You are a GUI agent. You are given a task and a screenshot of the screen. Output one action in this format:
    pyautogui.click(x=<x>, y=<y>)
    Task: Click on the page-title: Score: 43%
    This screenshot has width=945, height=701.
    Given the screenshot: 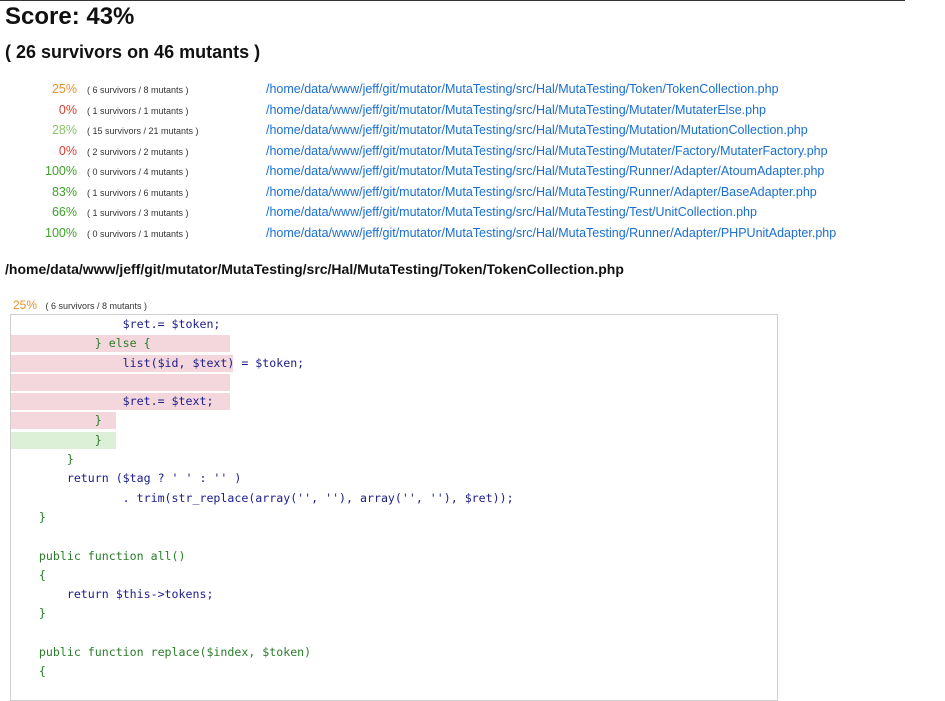 What is the action you would take?
    pyautogui.click(x=70, y=16)
    